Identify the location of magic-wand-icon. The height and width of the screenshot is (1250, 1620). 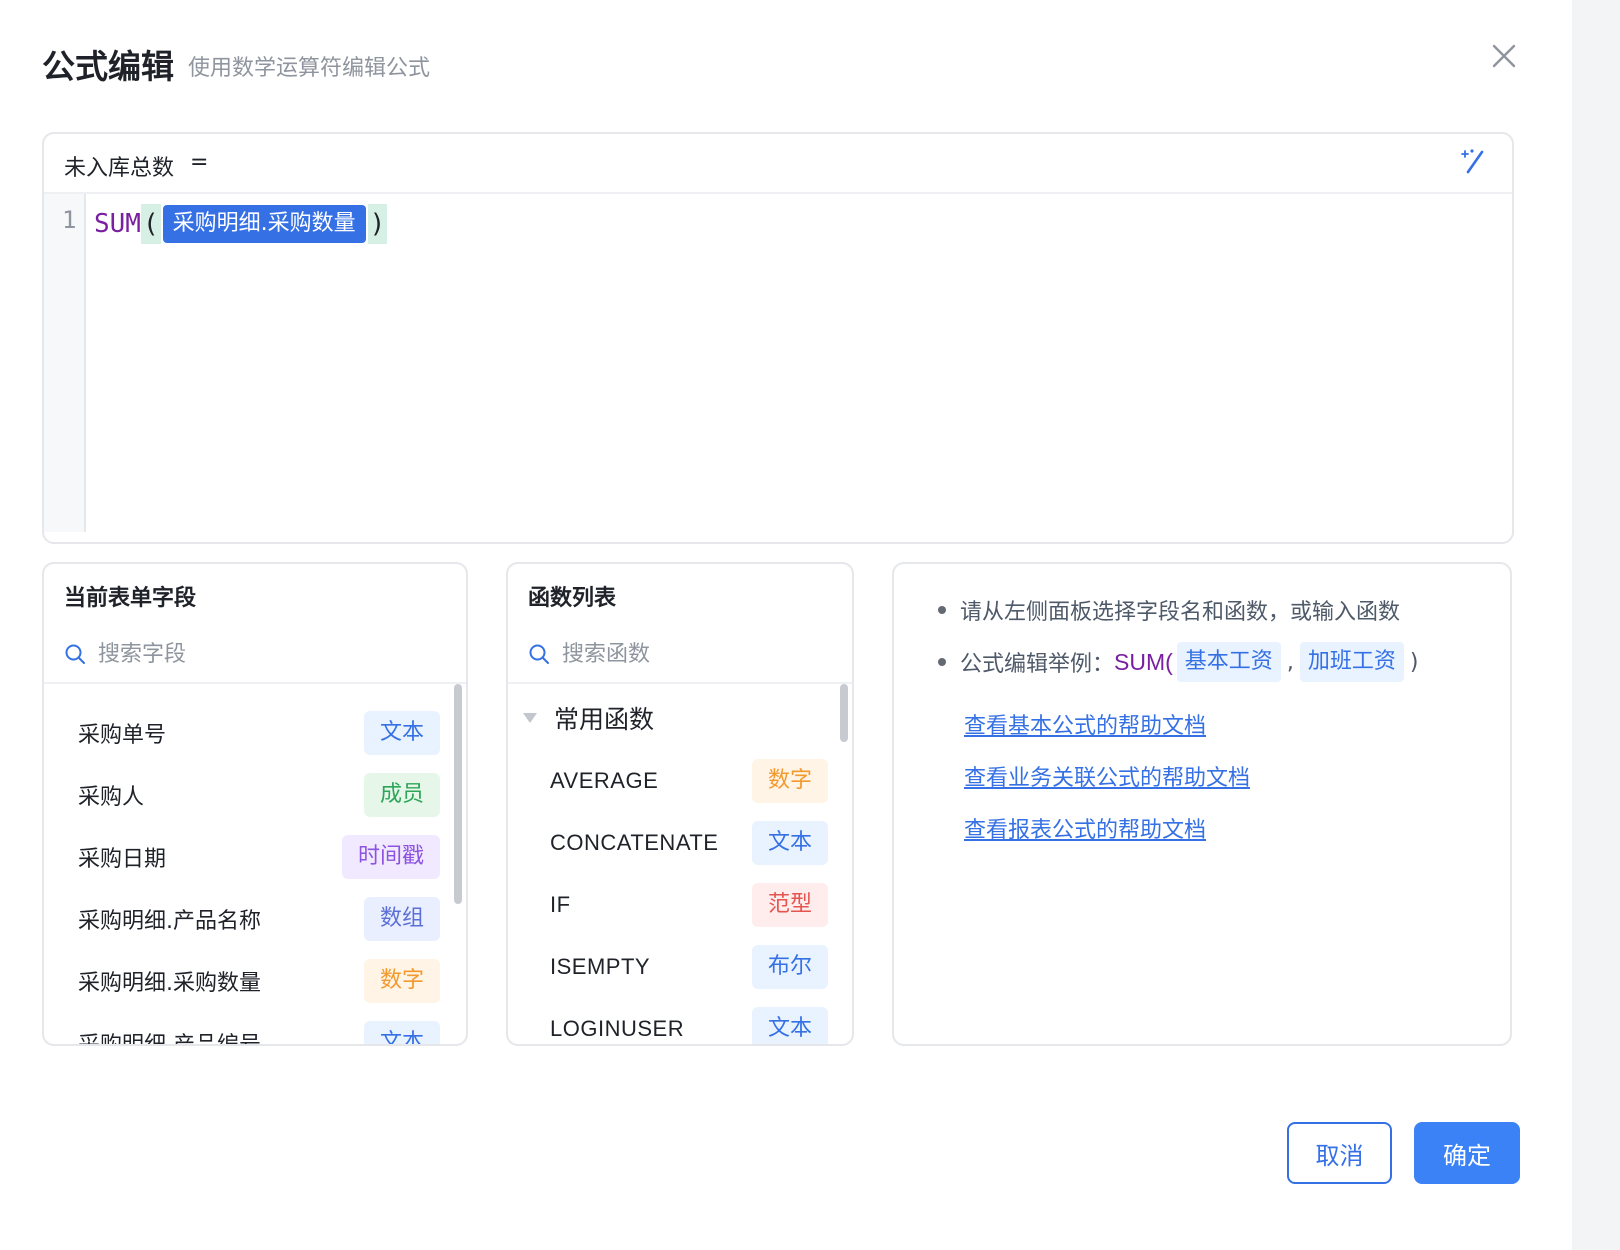
(1472, 161).